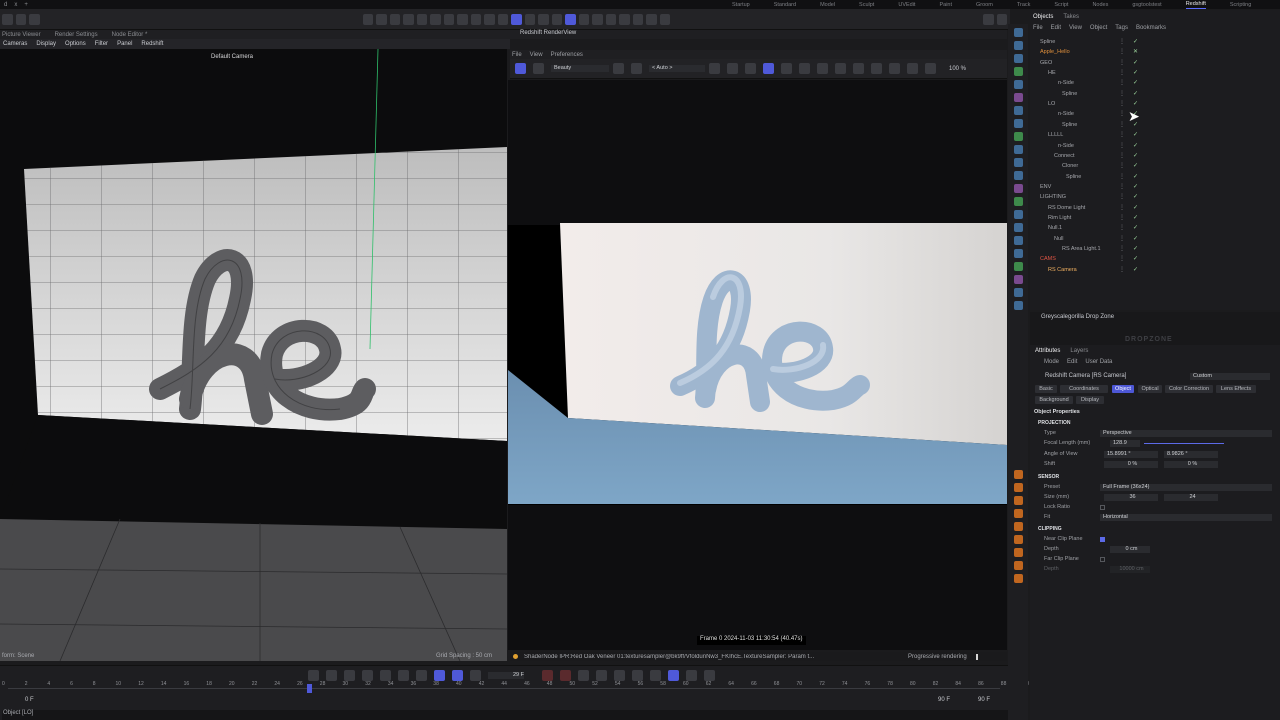 Image resolution: width=1280 pixels, height=720 pixels. Describe the element at coordinates (349, 675) in the screenshot. I see `prev-frame-icon` at that location.